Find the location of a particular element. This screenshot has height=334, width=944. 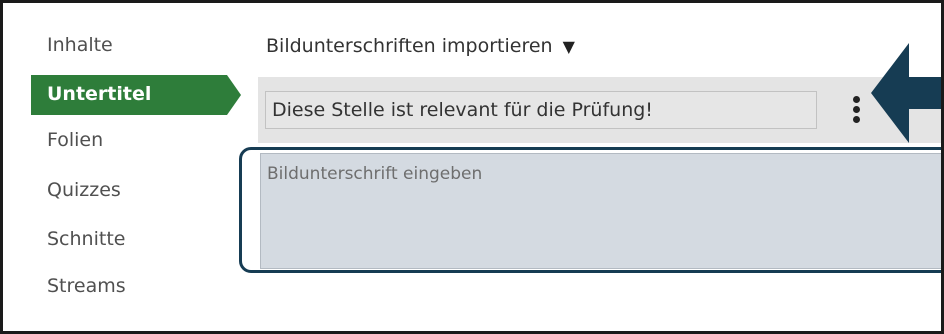

sidebar-item-untertitel: Untertitel is located at coordinates (136, 95).